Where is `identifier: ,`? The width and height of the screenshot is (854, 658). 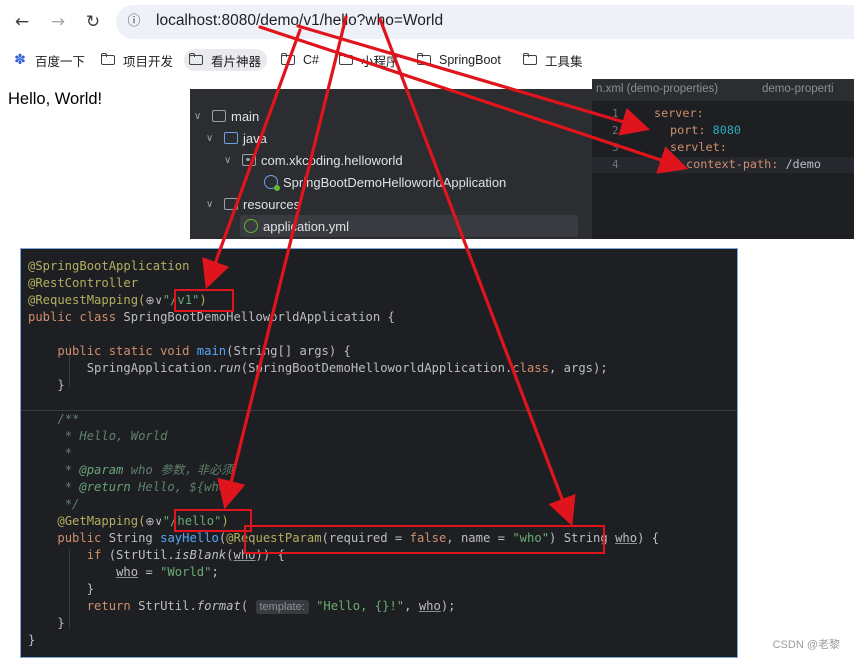 identifier: , is located at coordinates (411, 606).